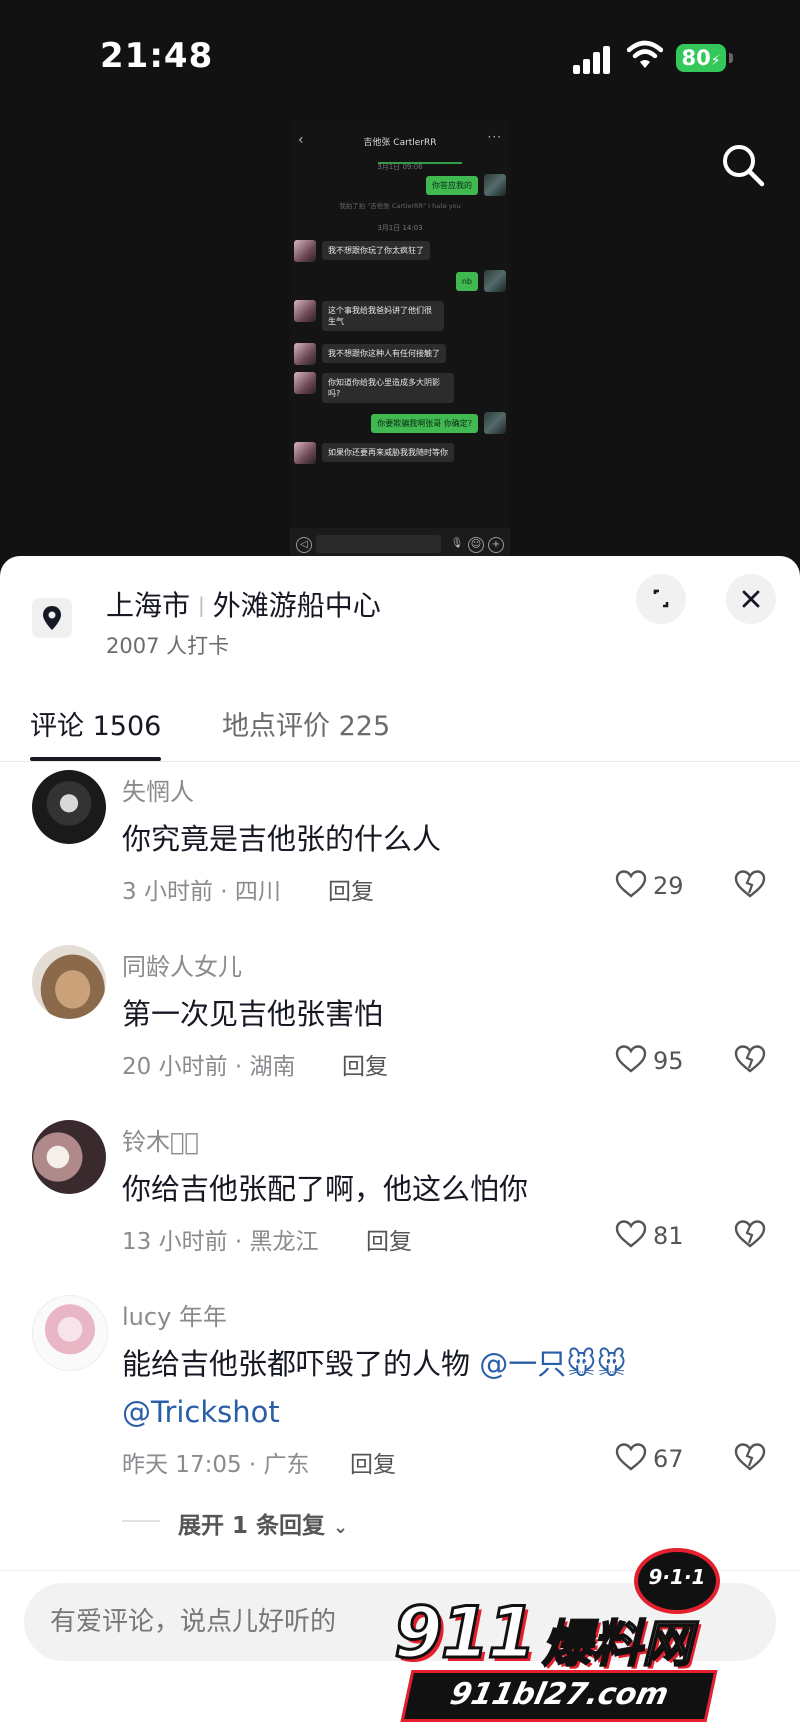 This screenshot has height=1736, width=800. I want to click on watermark-logo: 9·1·1 911 爆料网 911bl27.com, so click(570, 1641).